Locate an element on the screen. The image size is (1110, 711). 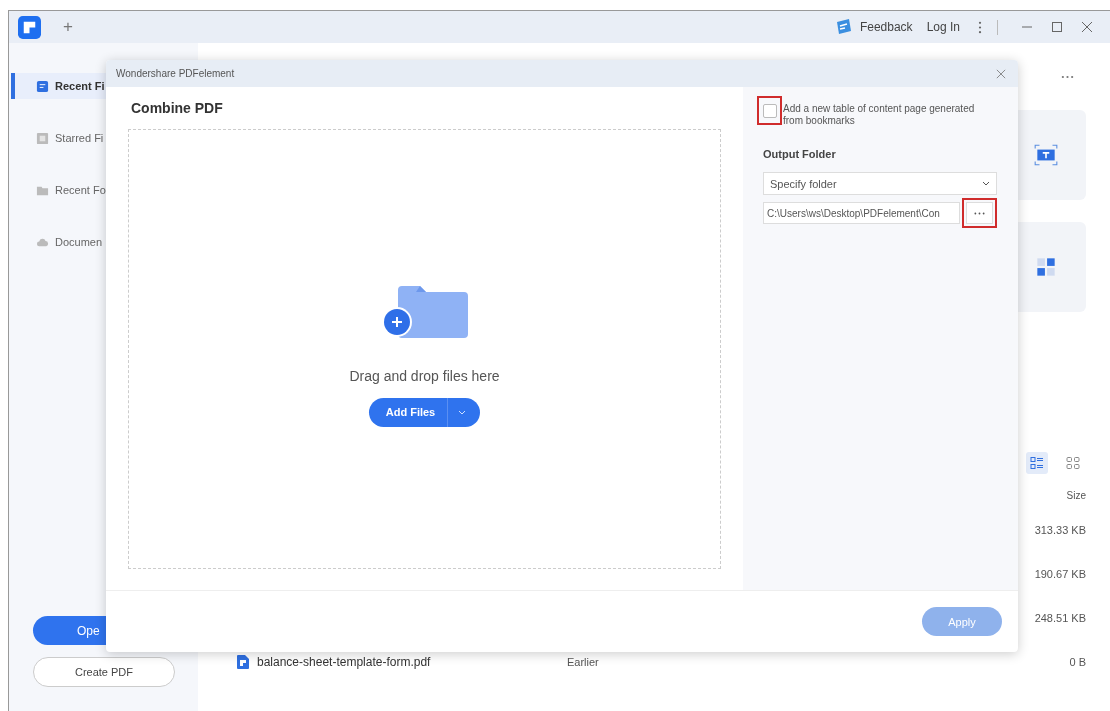
grid-view-icon is located at coordinates (1073, 463).